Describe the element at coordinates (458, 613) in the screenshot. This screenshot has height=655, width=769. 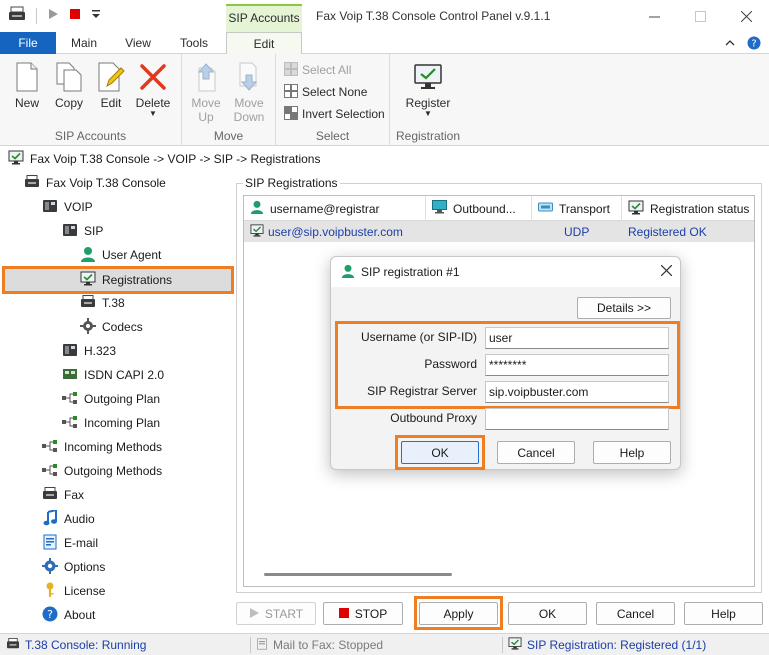
I see `apply-button: Apply` at that location.